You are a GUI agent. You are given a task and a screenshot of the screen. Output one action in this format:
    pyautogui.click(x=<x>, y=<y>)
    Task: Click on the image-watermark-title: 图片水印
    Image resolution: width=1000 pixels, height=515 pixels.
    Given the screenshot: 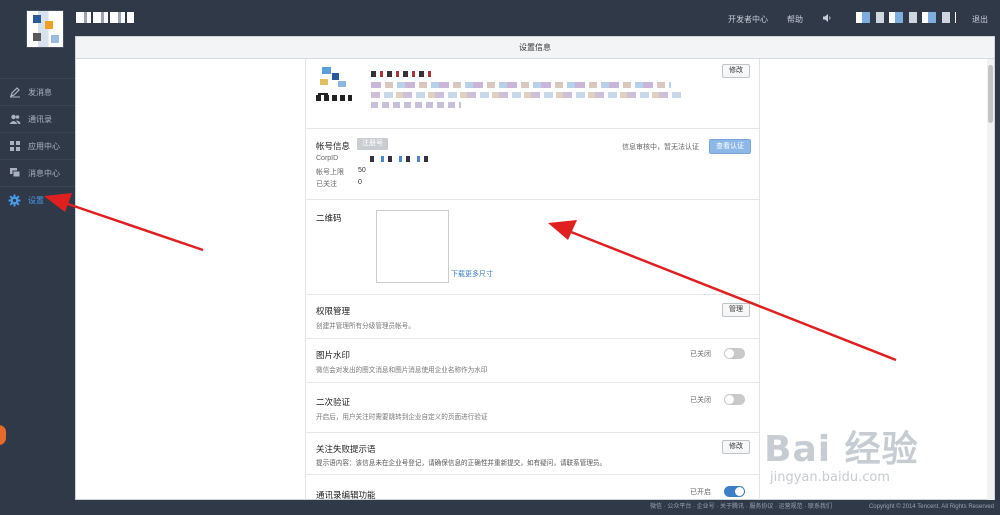 What is the action you would take?
    pyautogui.click(x=333, y=355)
    